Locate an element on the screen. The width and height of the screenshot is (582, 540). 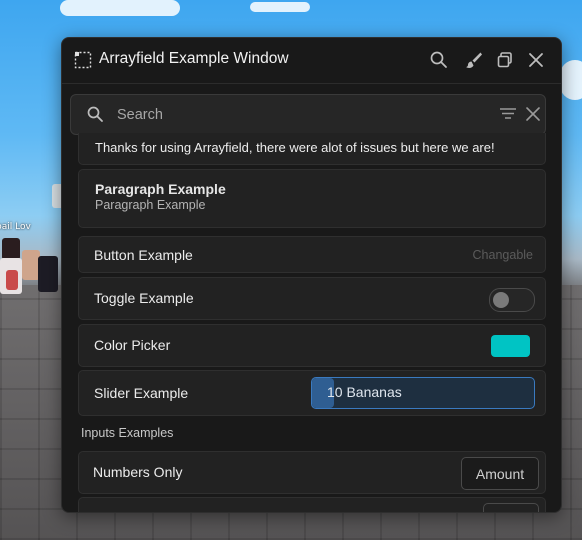
slider-track: 10 Bananas is located at coordinates (423, 393).